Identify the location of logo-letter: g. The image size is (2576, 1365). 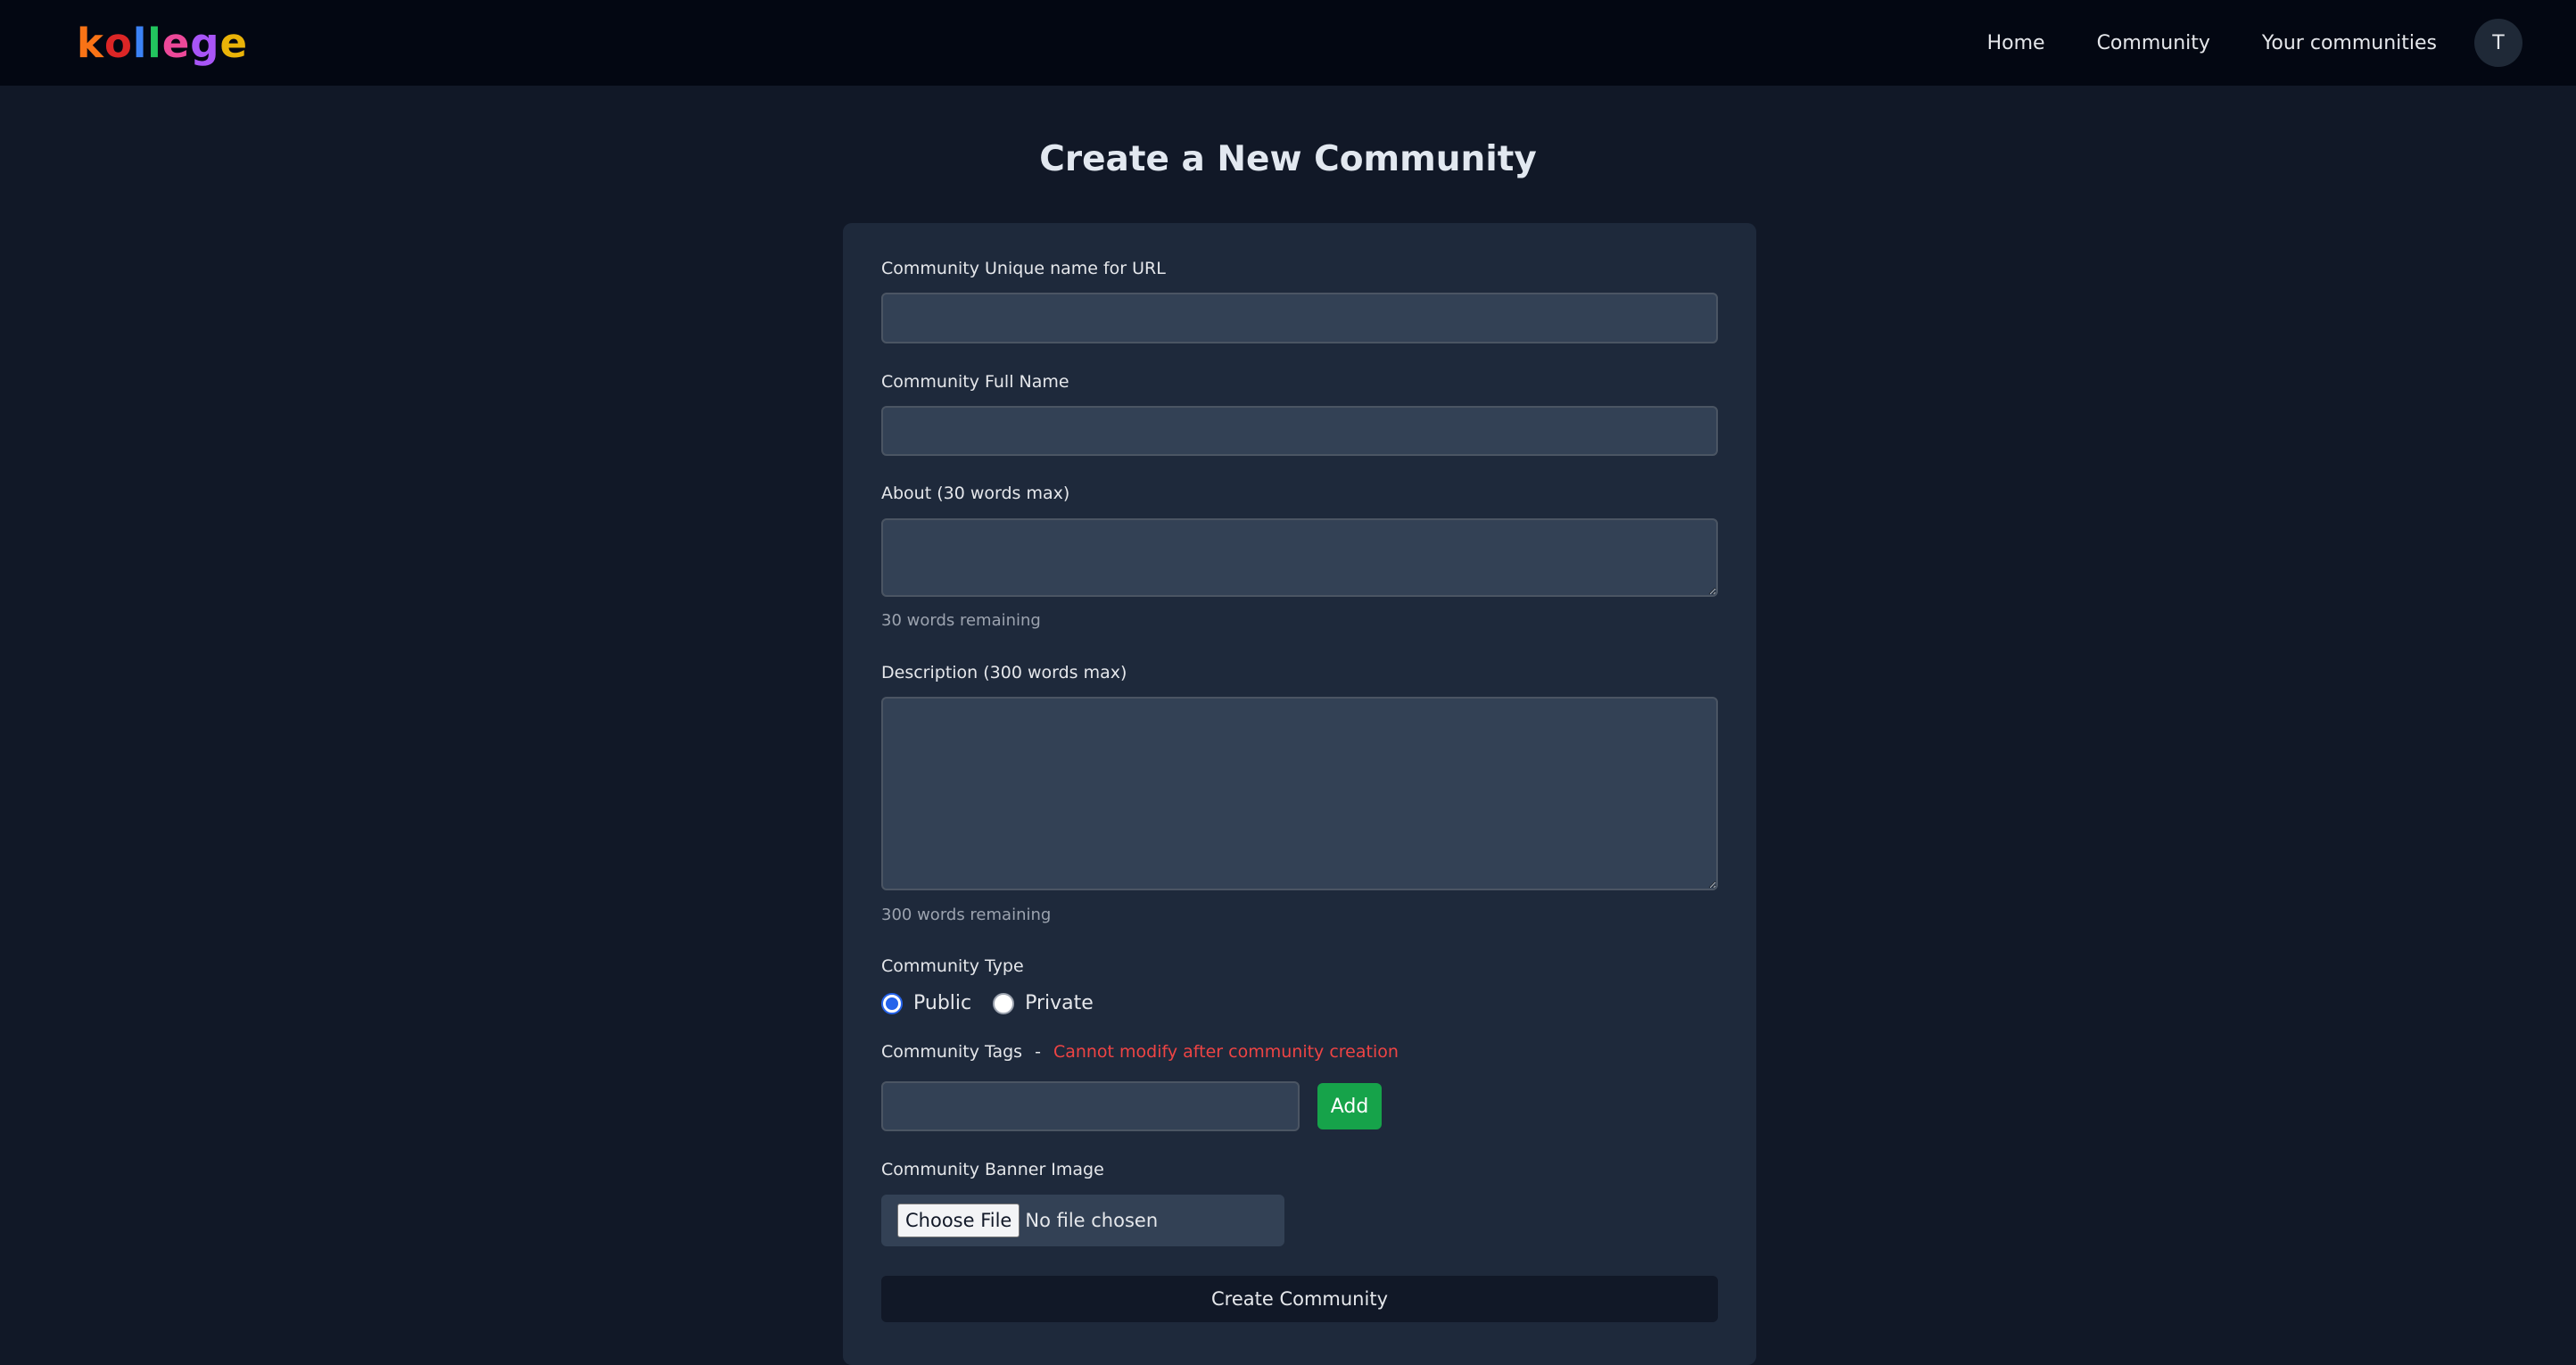
(205, 43).